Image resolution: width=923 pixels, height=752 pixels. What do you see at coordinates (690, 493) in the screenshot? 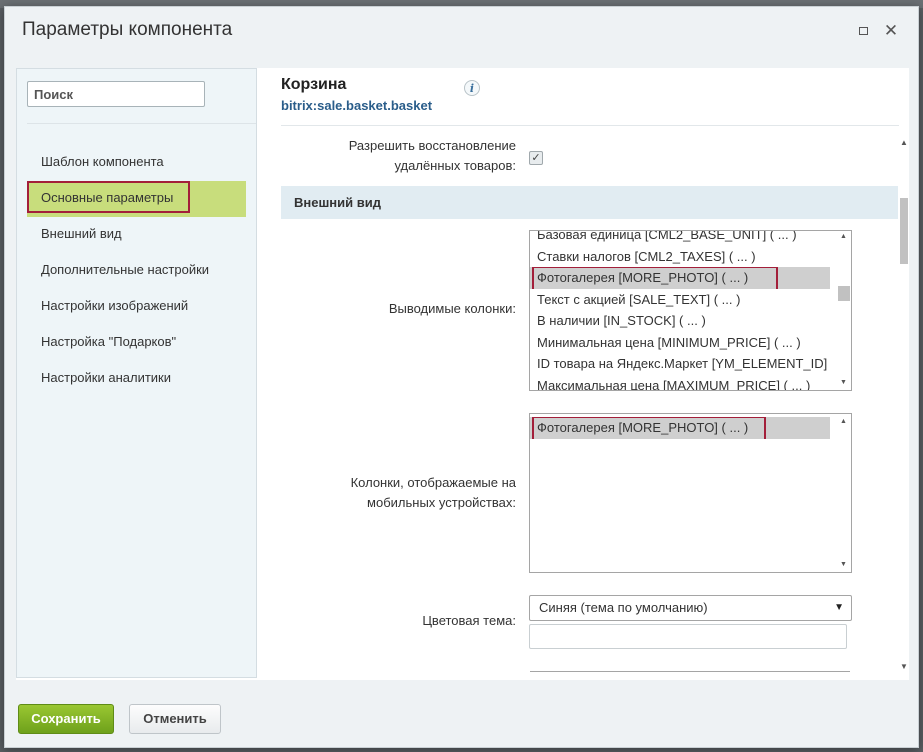
I see `mobile-columns-listbox: Фотогалерея [MORE_PHOTO] ( ... ) ▲ ▼` at bounding box center [690, 493].